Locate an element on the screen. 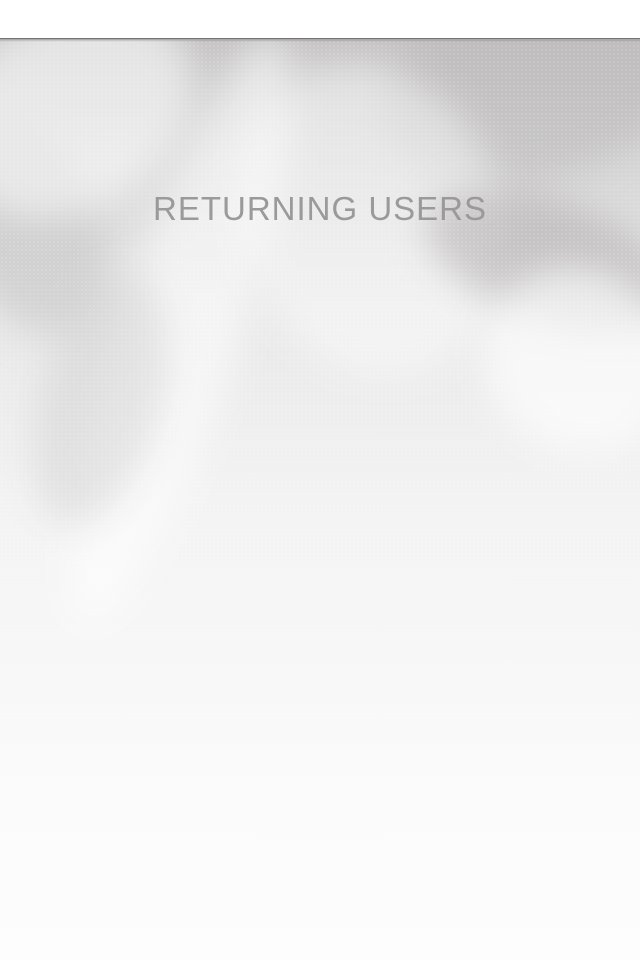 Image resolution: width=640 pixels, height=960 pixels. status-bar is located at coordinates (320, 19).